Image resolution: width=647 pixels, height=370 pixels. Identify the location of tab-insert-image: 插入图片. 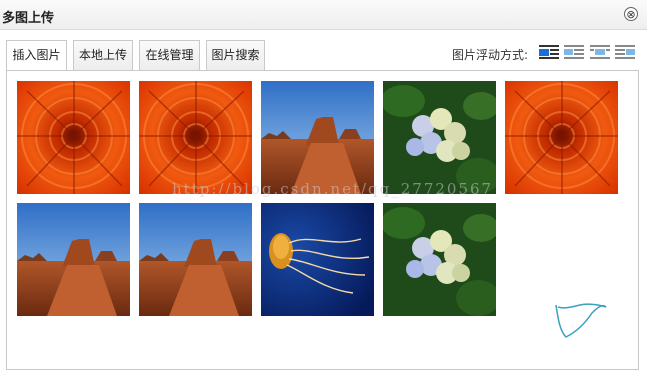
(36, 55).